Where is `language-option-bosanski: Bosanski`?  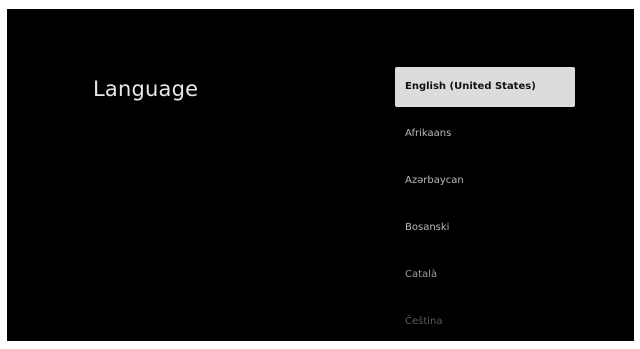 language-option-bosanski: Bosanski is located at coordinates (485, 228).